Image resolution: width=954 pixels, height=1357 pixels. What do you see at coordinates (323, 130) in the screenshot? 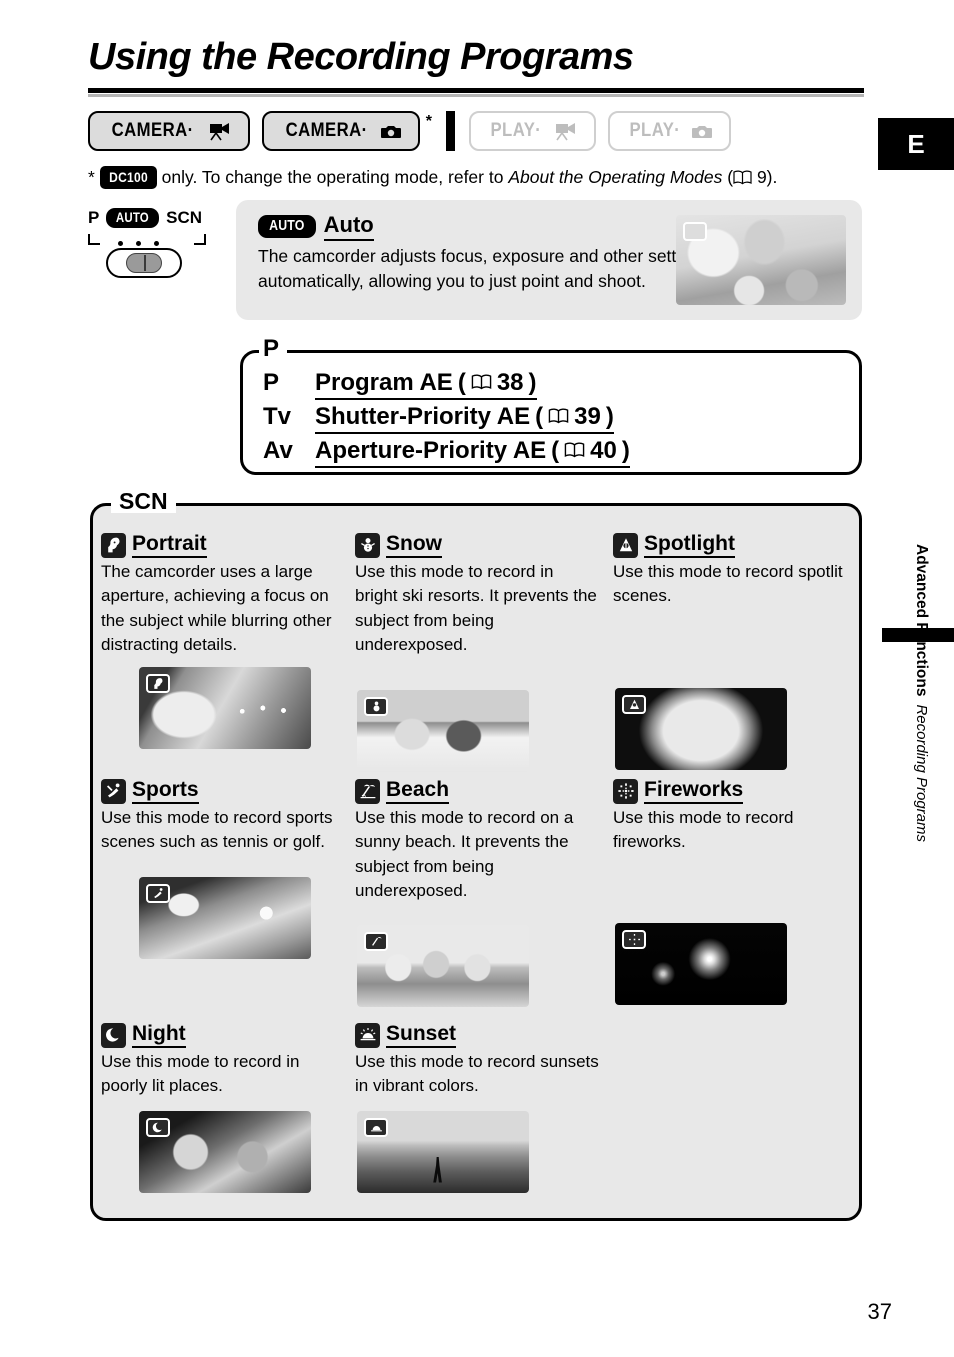
I see `mode-button-camera-still-label: CAMERA` at bounding box center [323, 130].